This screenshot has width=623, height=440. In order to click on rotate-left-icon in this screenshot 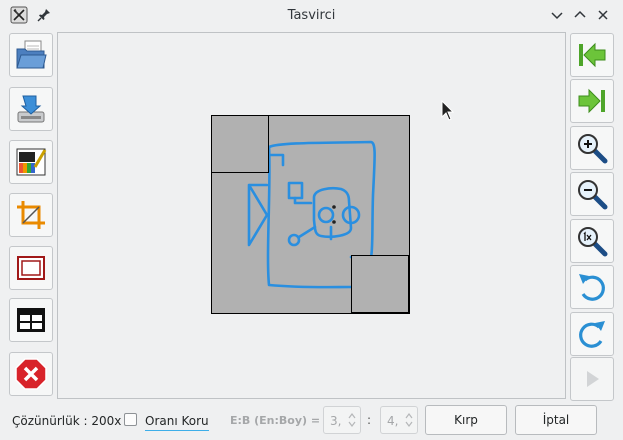, I will do `click(592, 287)`.